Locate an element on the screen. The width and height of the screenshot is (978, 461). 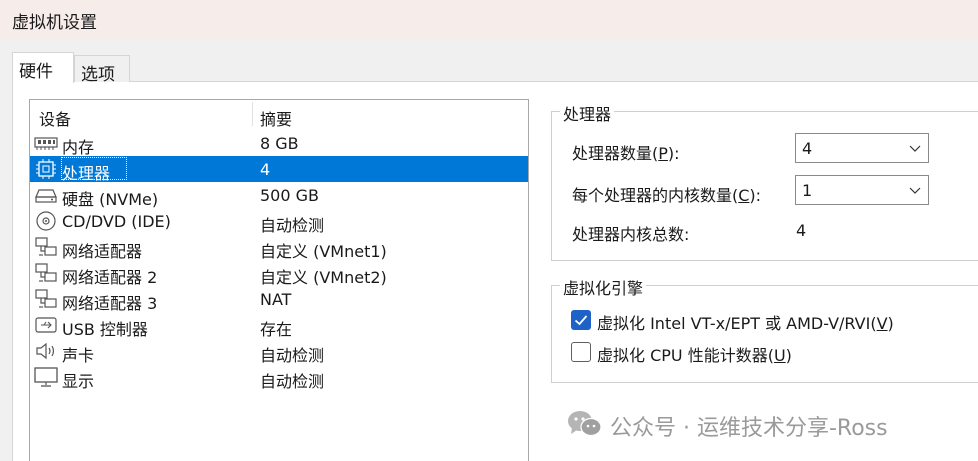
device-row-hard-disk: 硬盘 (NVMe) 500 GB is located at coordinates (279, 195).